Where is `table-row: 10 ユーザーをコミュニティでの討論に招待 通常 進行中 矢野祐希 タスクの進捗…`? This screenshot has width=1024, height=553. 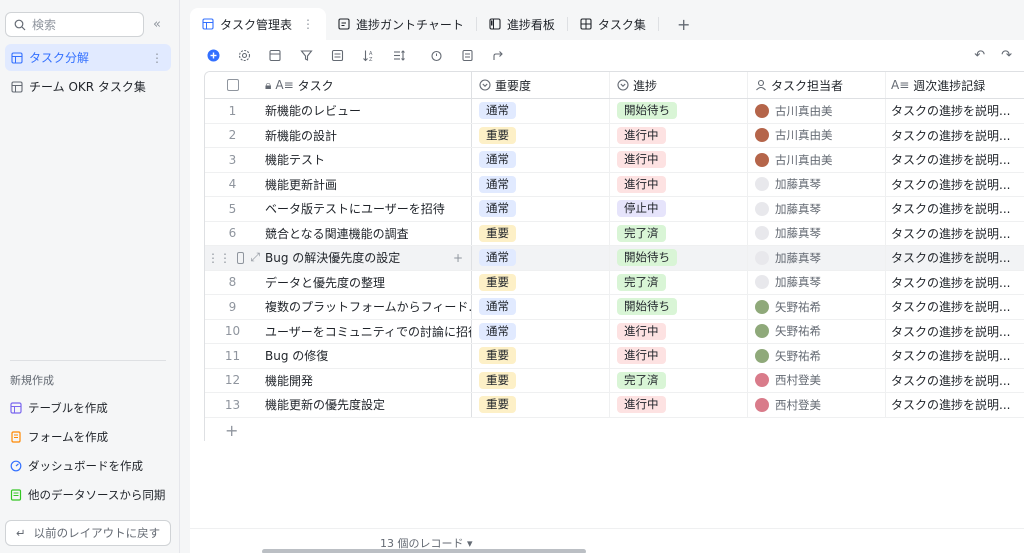
table-row: 10 ユーザーをコミュニティでの討論に招待 通常 進行中 矢野祐希 タスクの進捗… is located at coordinates (614, 331).